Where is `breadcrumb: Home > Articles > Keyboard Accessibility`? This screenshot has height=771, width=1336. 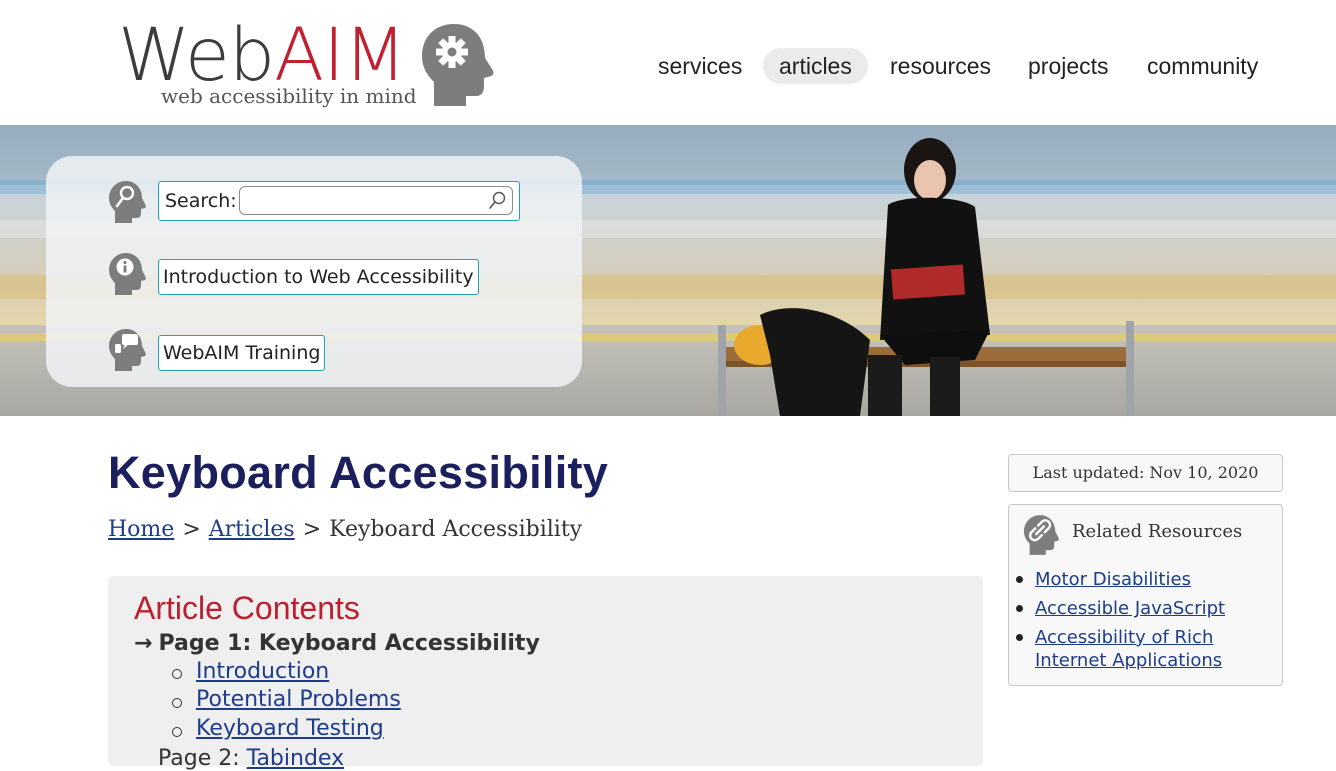
breadcrumb: Home > Articles > Keyboard Accessibility is located at coordinates (345, 529).